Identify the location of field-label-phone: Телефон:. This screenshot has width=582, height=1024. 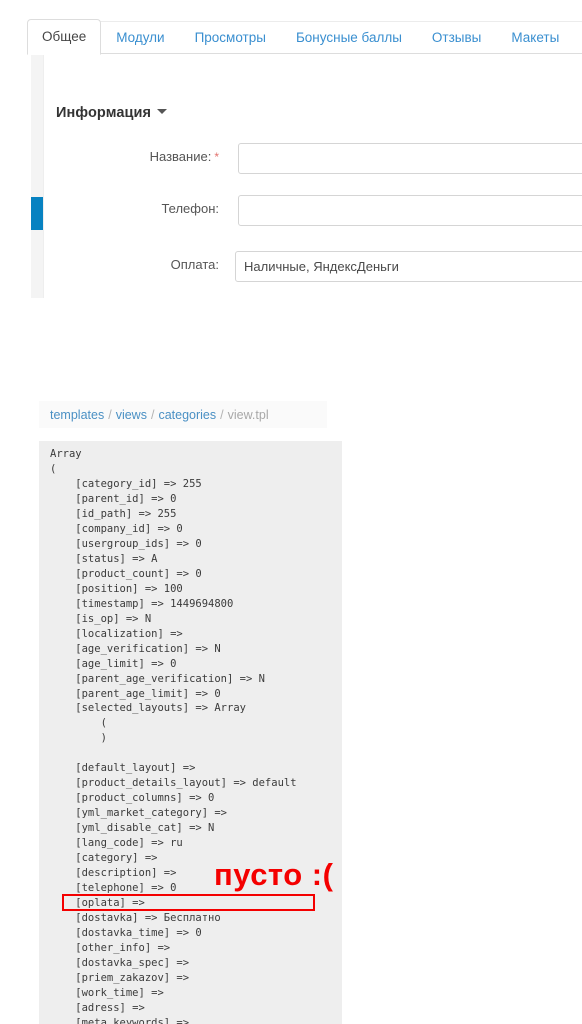
(137, 208).